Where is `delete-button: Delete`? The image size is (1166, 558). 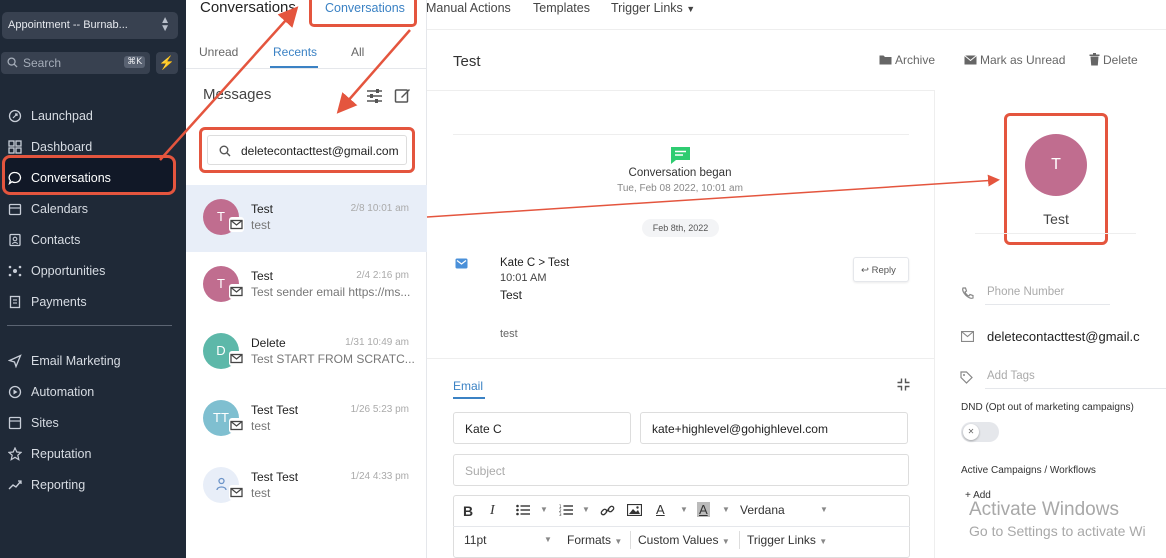
delete-button: Delete is located at coordinates (1113, 60).